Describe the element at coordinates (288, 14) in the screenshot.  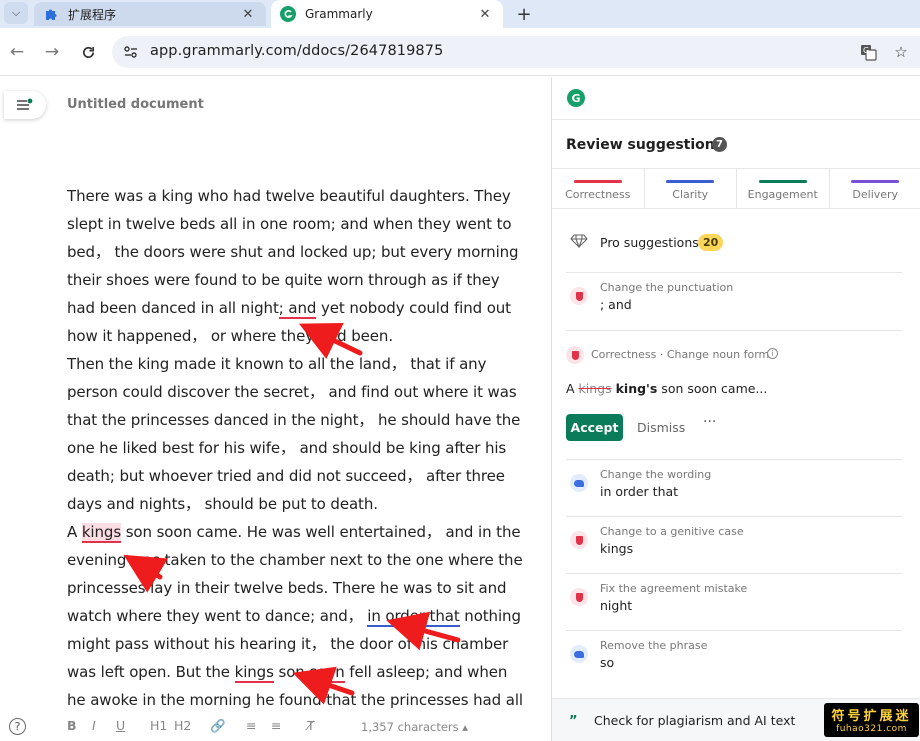
I see `grammarly-icon` at that location.